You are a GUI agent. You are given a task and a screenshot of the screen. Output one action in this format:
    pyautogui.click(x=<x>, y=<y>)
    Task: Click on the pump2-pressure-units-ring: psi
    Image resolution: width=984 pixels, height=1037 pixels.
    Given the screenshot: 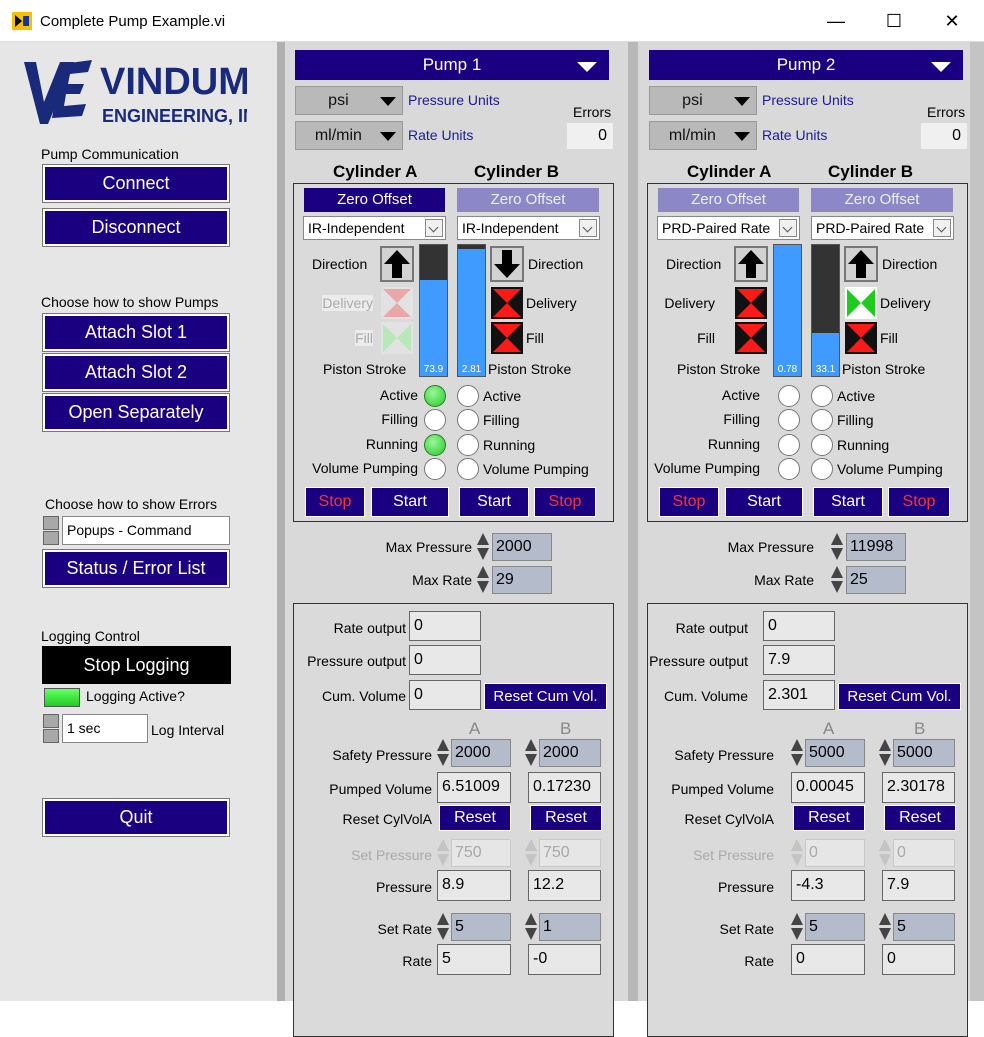 What is the action you would take?
    pyautogui.click(x=703, y=100)
    